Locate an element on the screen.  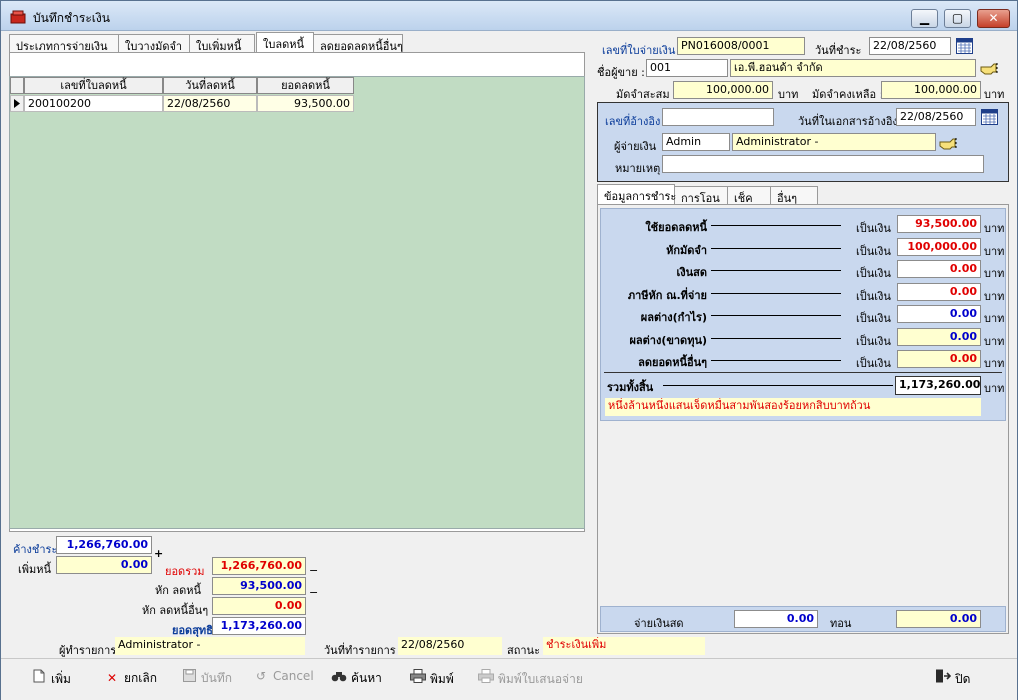
tab-credit-note: ใบลดหนี้ is located at coordinates (285, 42).